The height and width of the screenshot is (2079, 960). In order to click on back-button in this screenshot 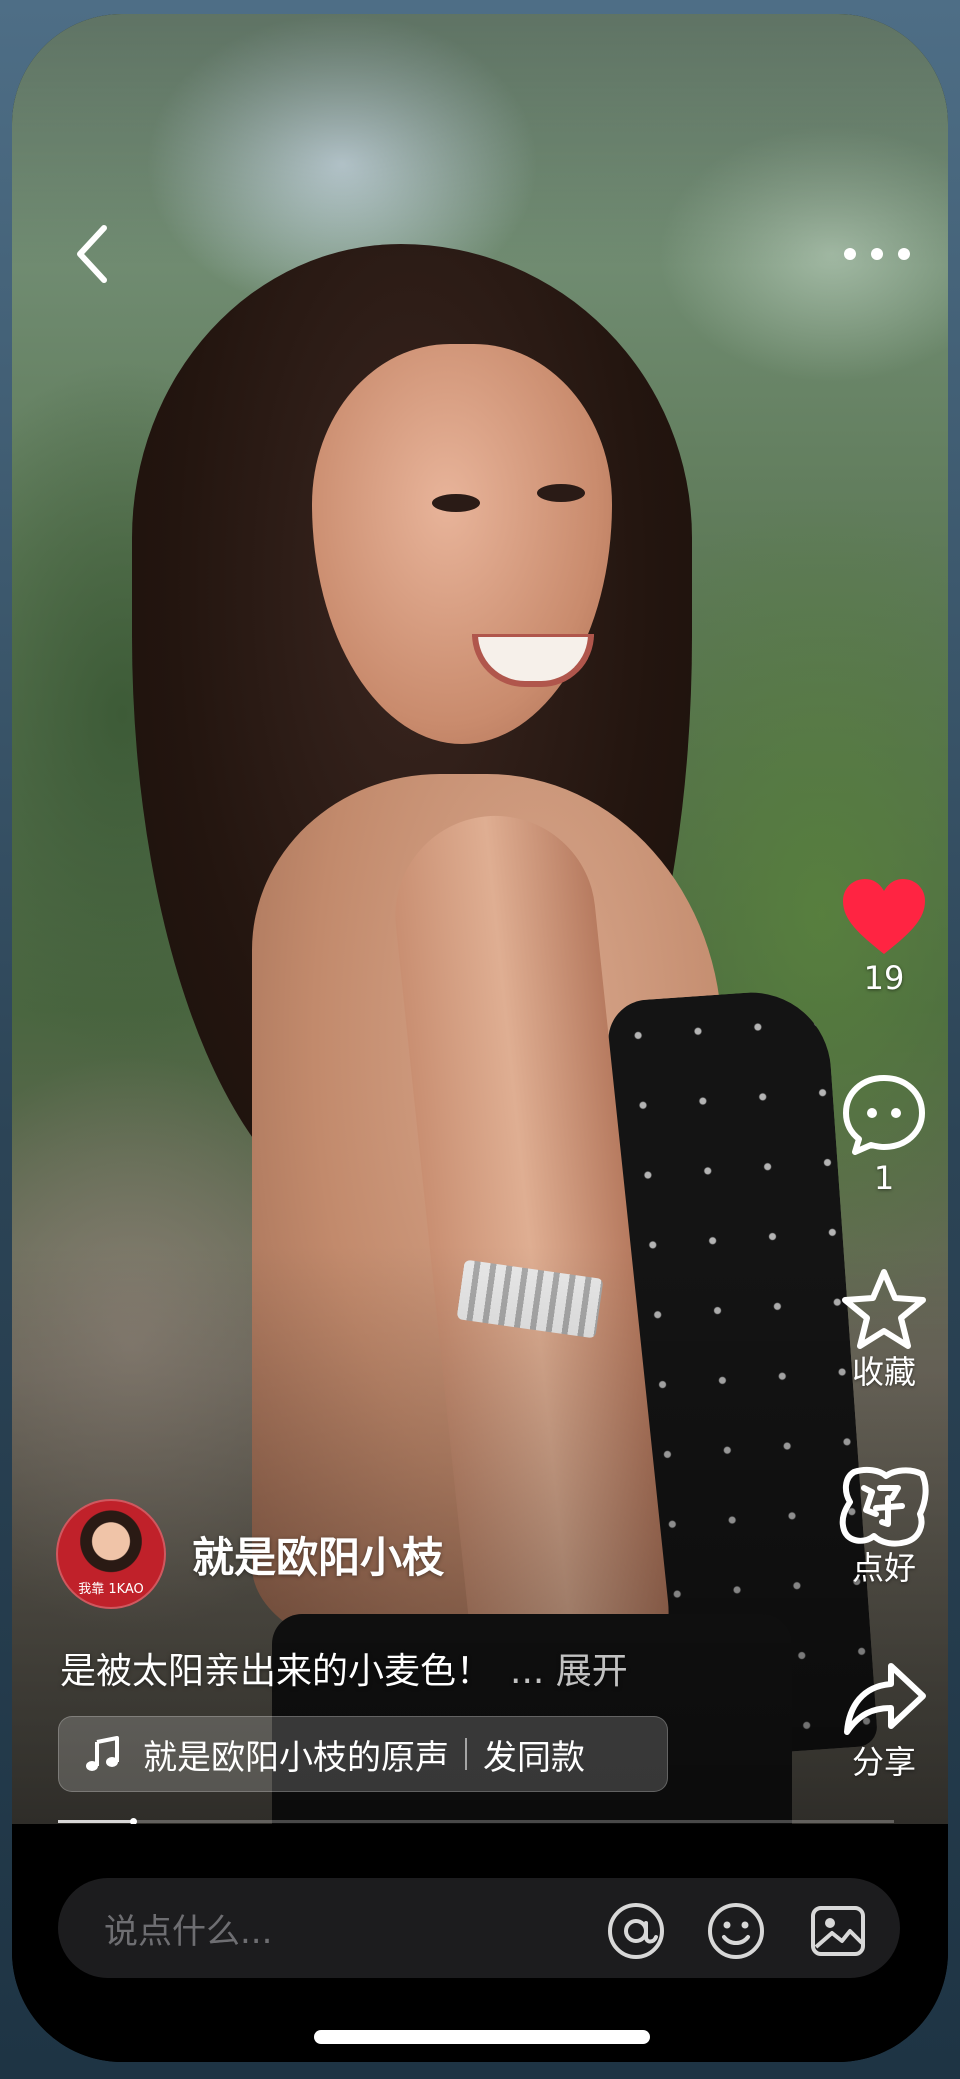, I will do `click(94, 254)`.